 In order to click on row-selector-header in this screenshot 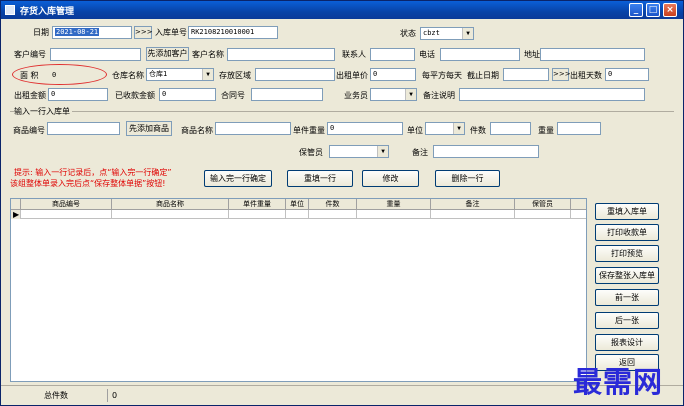, I will do `click(16, 204)`.